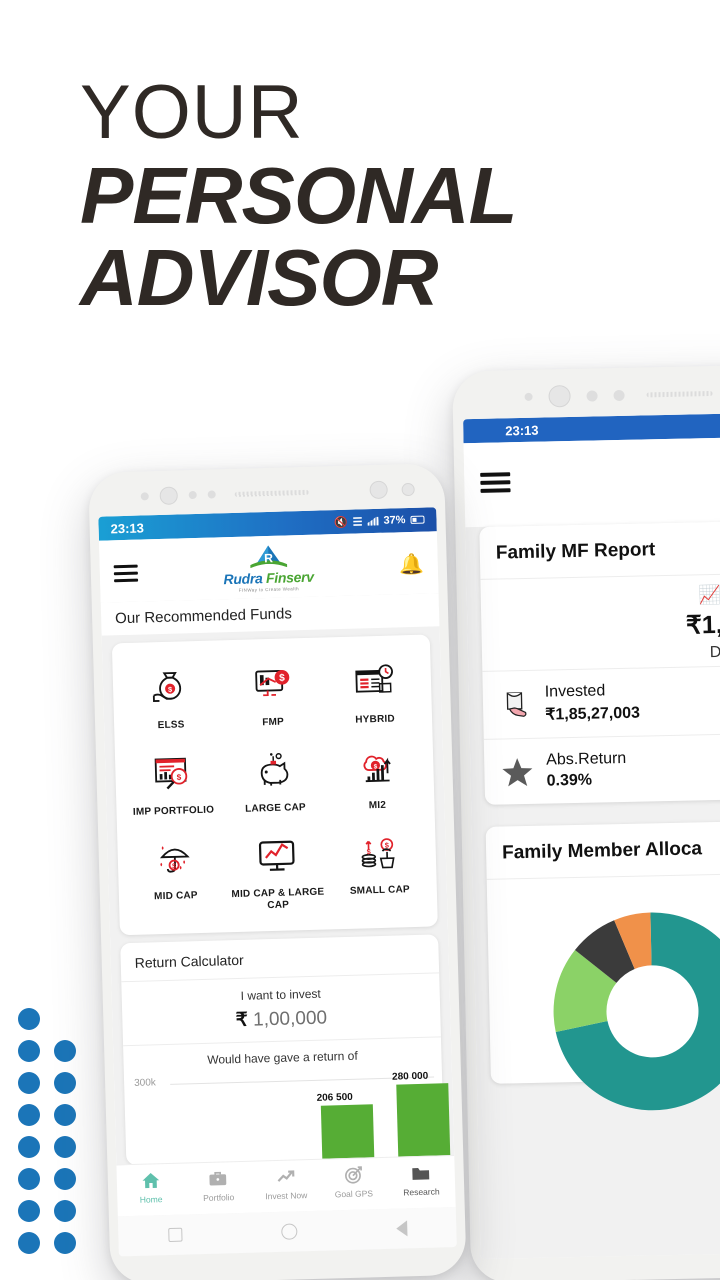  Describe the element at coordinates (272, 693) in the screenshot. I see `fund-cell-fmp: $ FMP` at that location.